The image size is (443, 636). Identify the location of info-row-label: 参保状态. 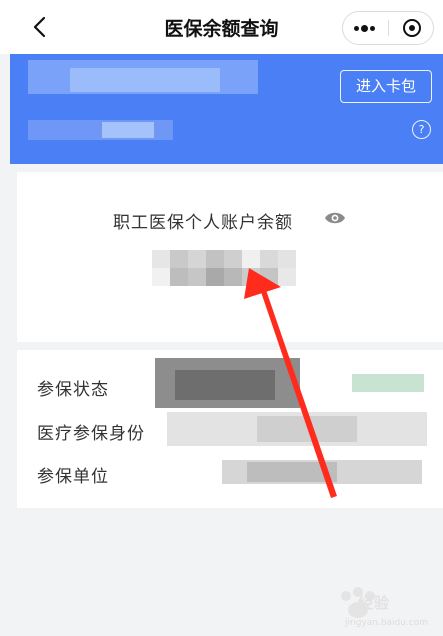
(73, 390).